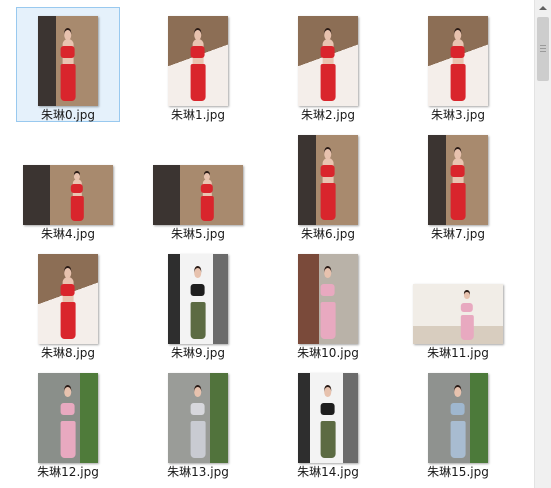 The height and width of the screenshot is (488, 551). Describe the element at coordinates (543, 8) in the screenshot. I see `scroll-up-arrow-icon` at that location.